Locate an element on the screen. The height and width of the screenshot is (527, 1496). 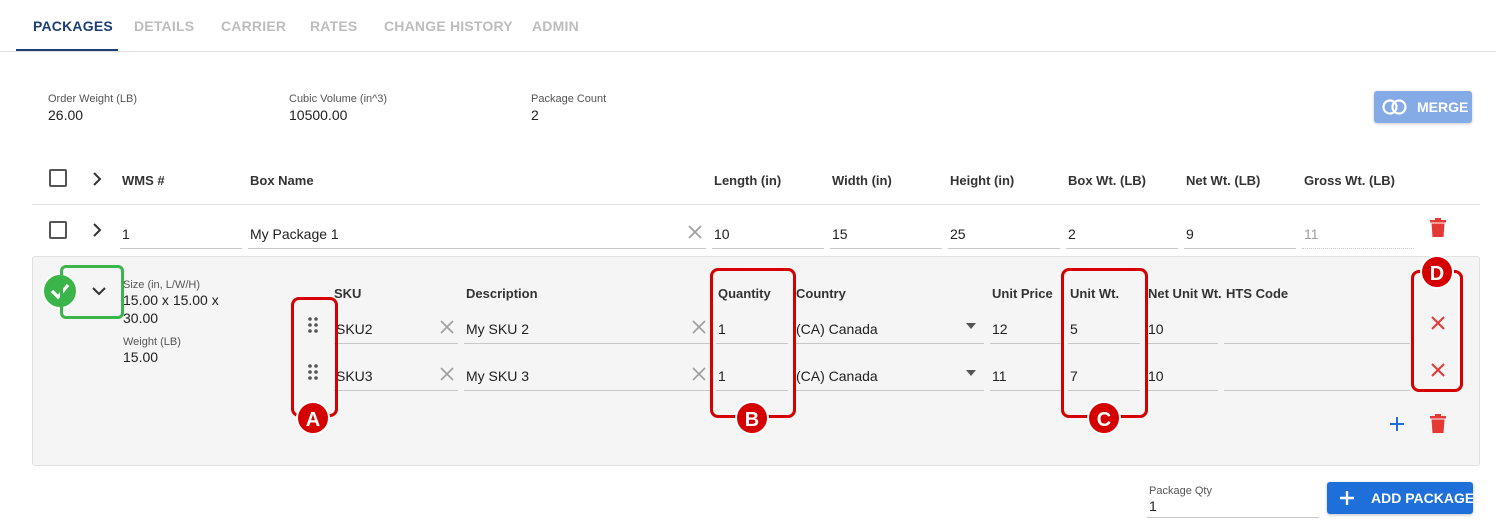
header-description: Description is located at coordinates (502, 293).